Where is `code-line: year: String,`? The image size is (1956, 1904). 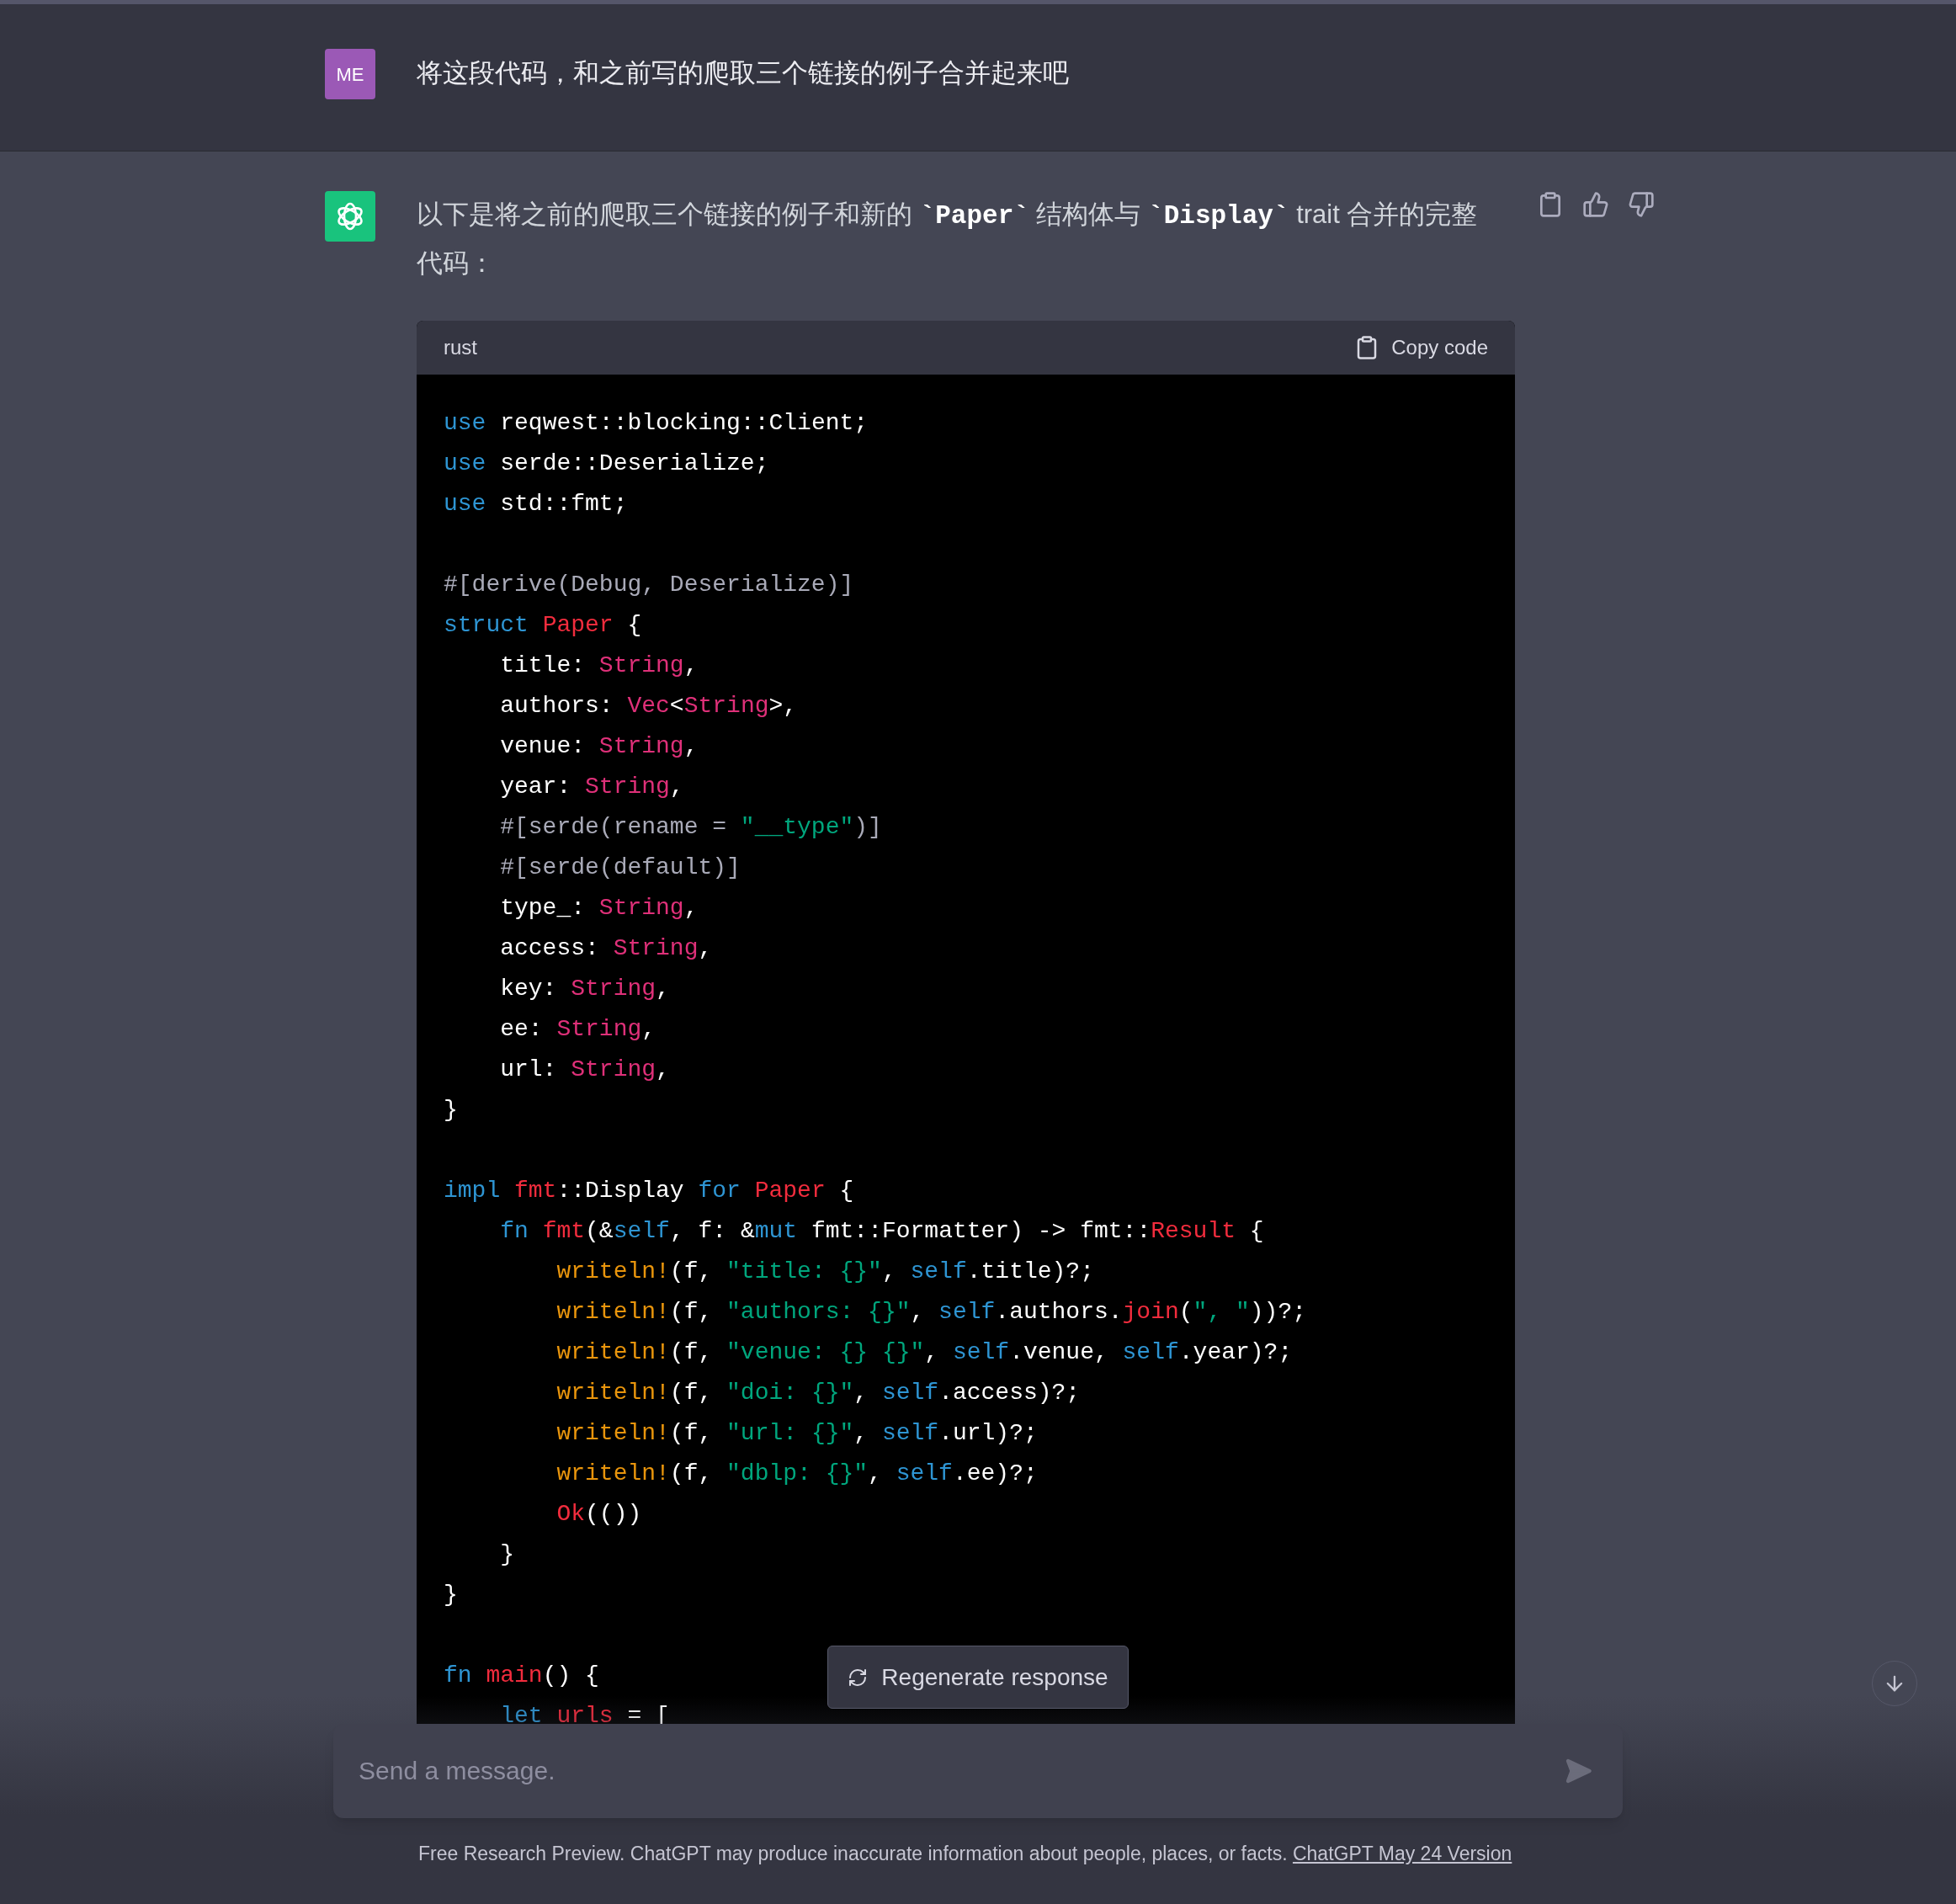 code-line: year: String, is located at coordinates (591, 787).